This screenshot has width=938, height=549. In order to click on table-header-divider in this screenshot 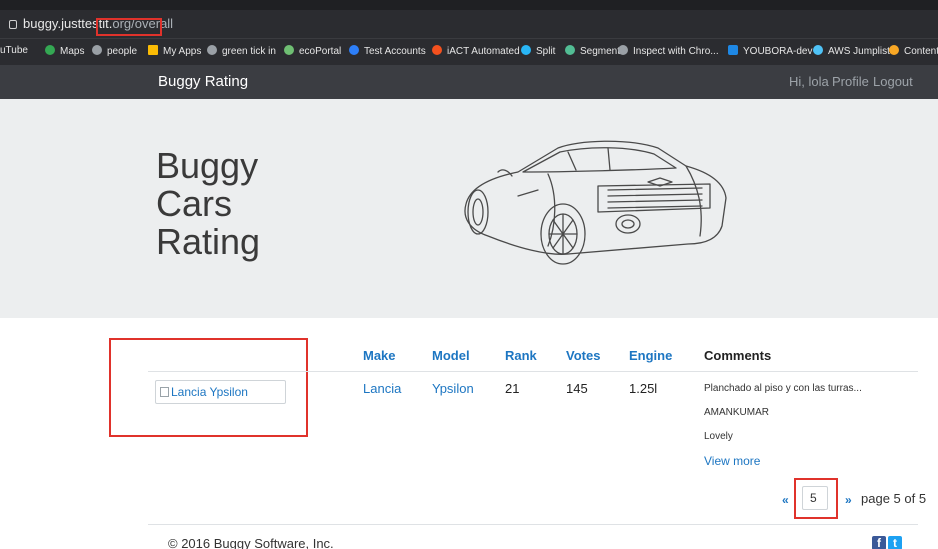, I will do `click(533, 371)`.